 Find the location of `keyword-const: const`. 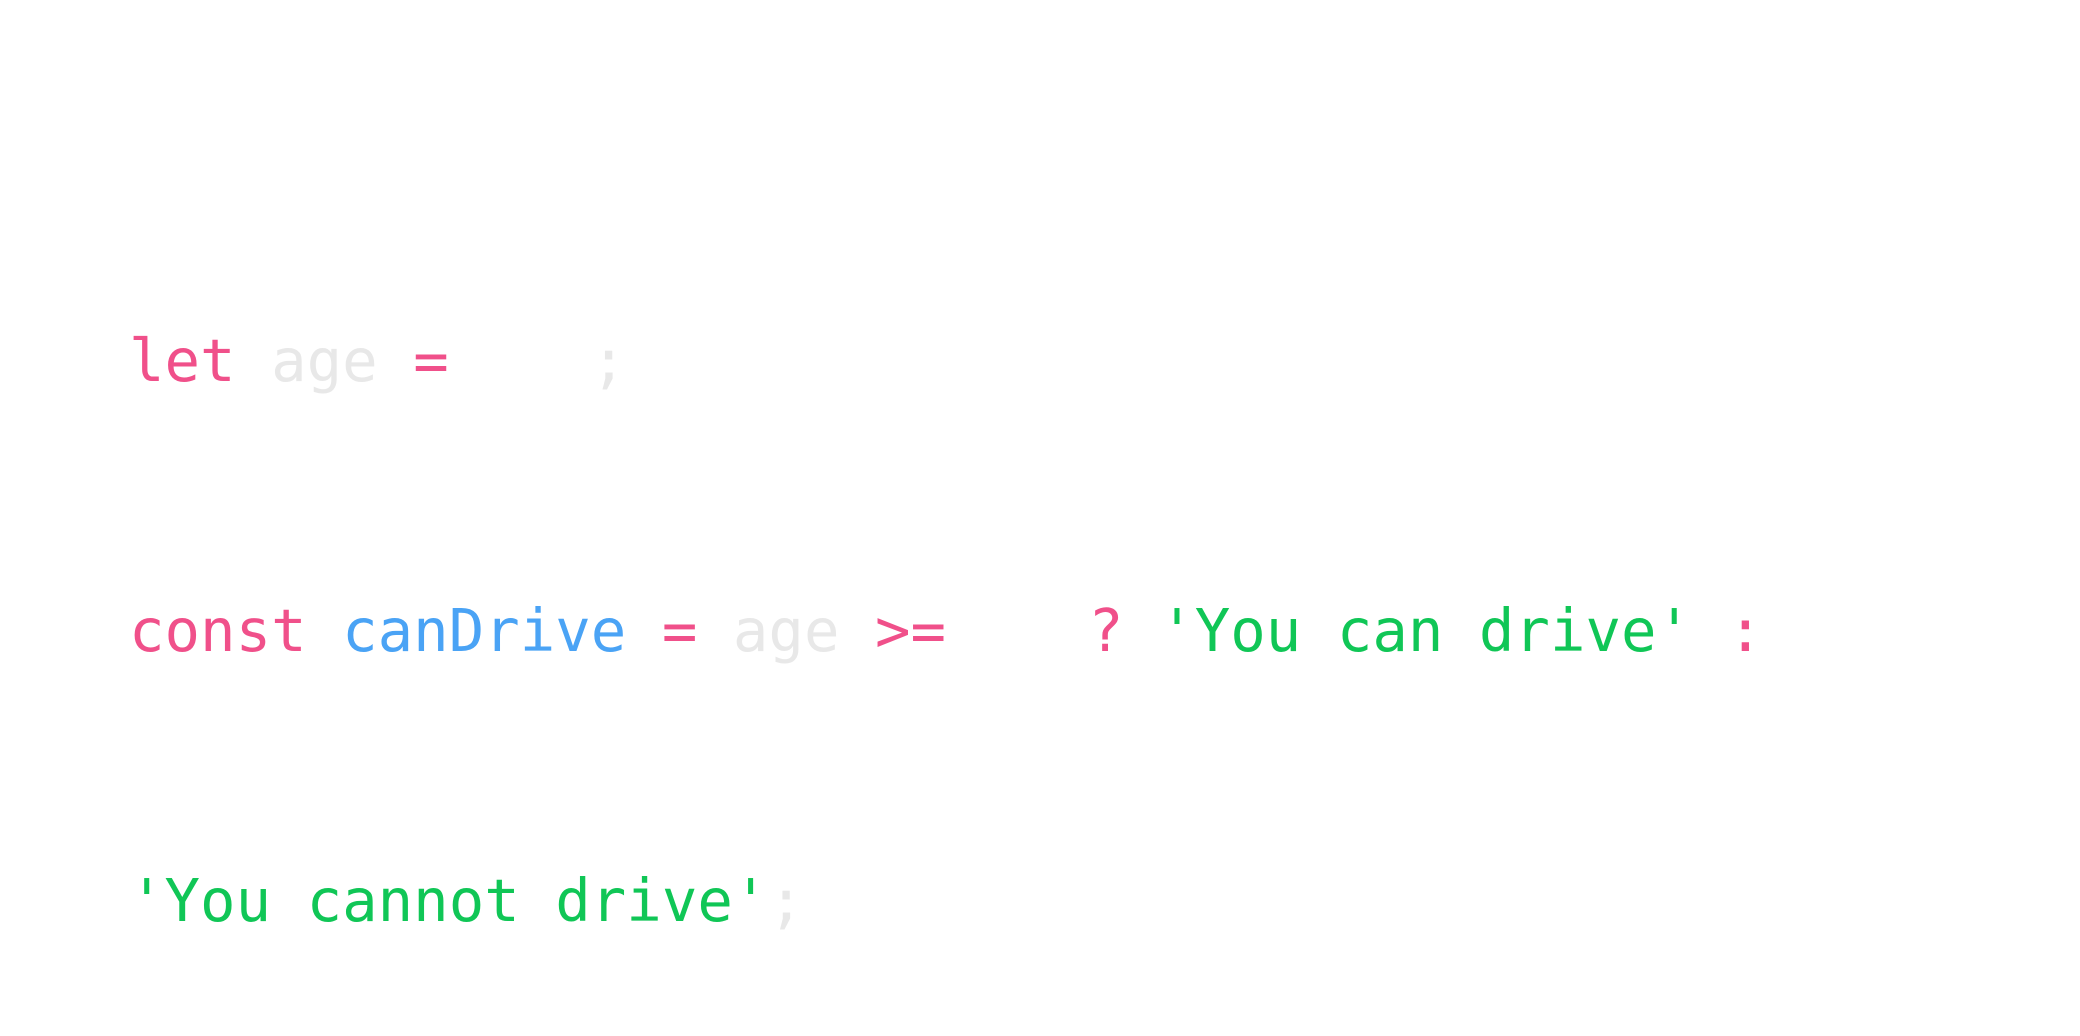

keyword-const: const is located at coordinates (218, 630).